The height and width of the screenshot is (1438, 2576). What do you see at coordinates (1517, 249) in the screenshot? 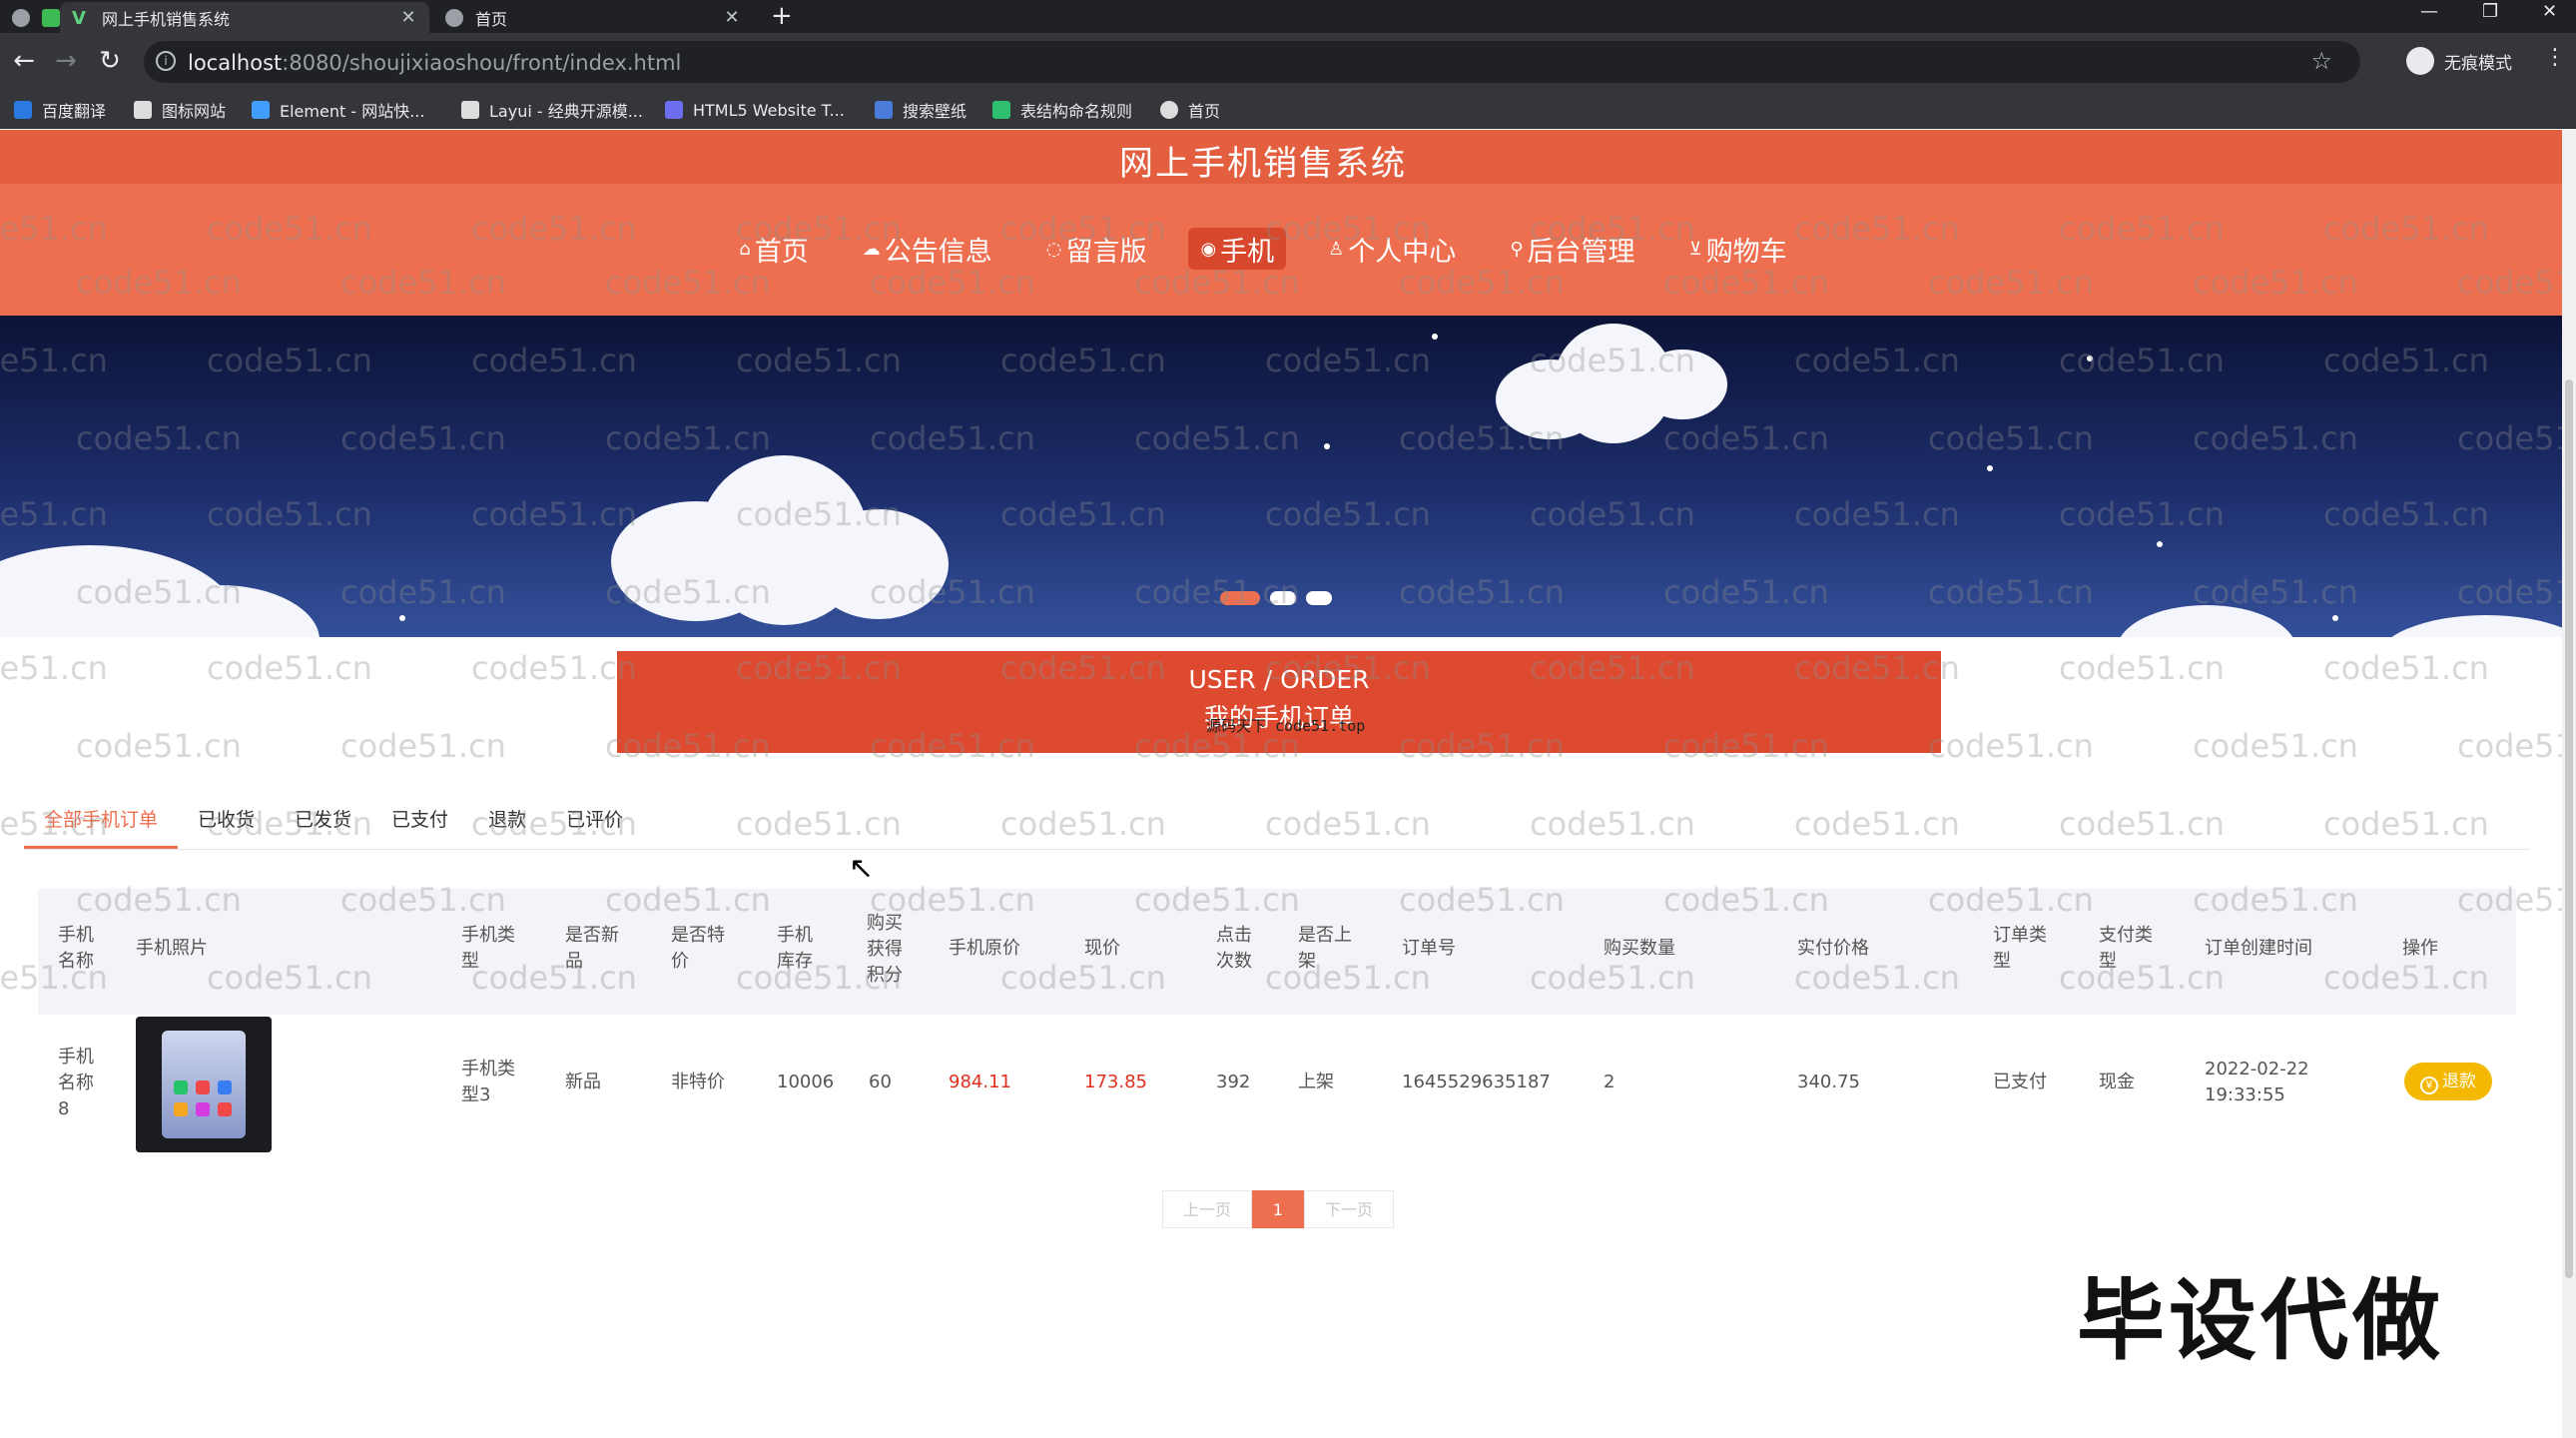
I see `link-icon: ⚲` at bounding box center [1517, 249].